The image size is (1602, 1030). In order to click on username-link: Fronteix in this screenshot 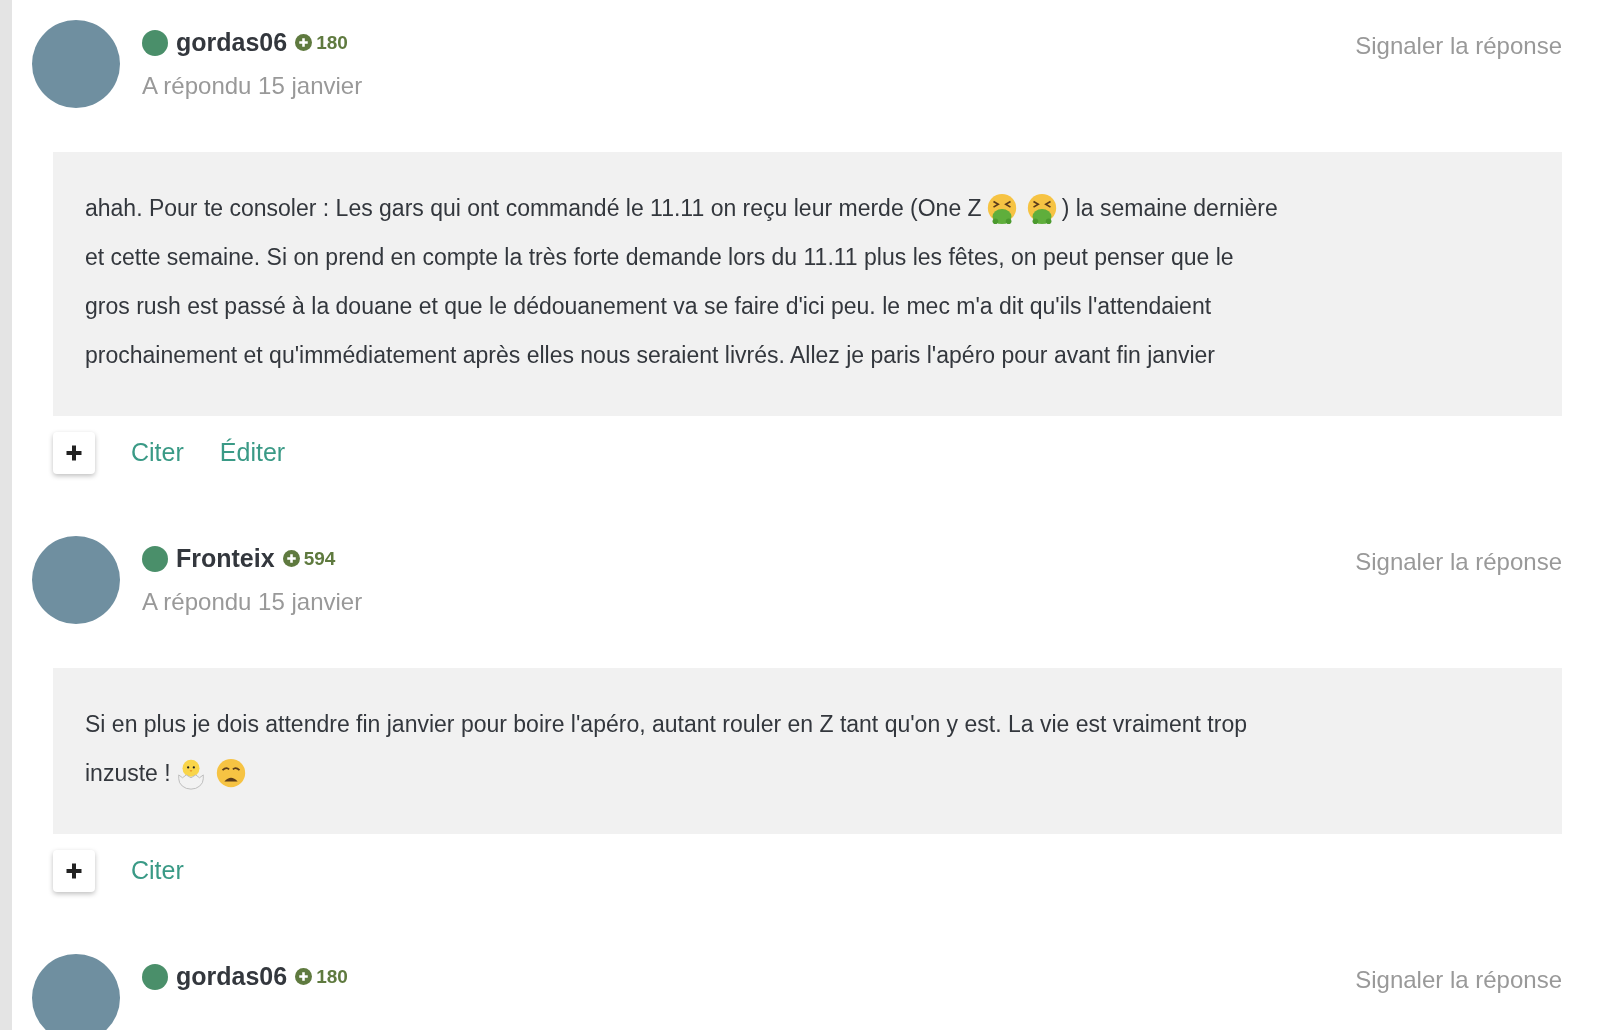, I will do `click(225, 559)`.